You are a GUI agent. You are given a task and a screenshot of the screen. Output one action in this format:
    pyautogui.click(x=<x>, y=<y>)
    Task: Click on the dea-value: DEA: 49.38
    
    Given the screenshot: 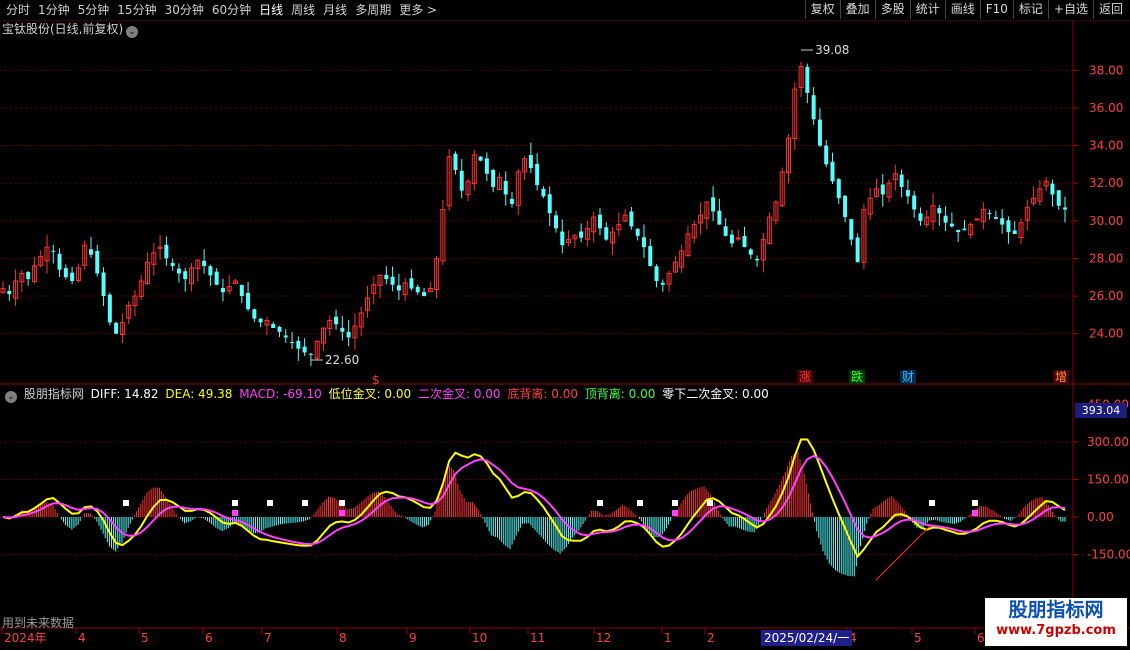 What is the action you would take?
    pyautogui.click(x=199, y=394)
    